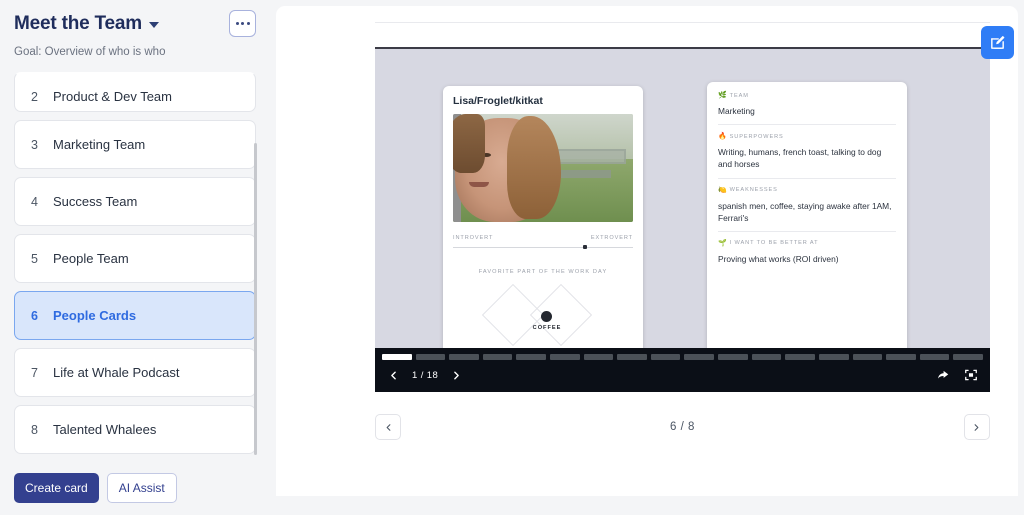 The width and height of the screenshot is (1024, 515). Describe the element at coordinates (91, 258) in the screenshot. I see `card-item-label: People Team` at that location.